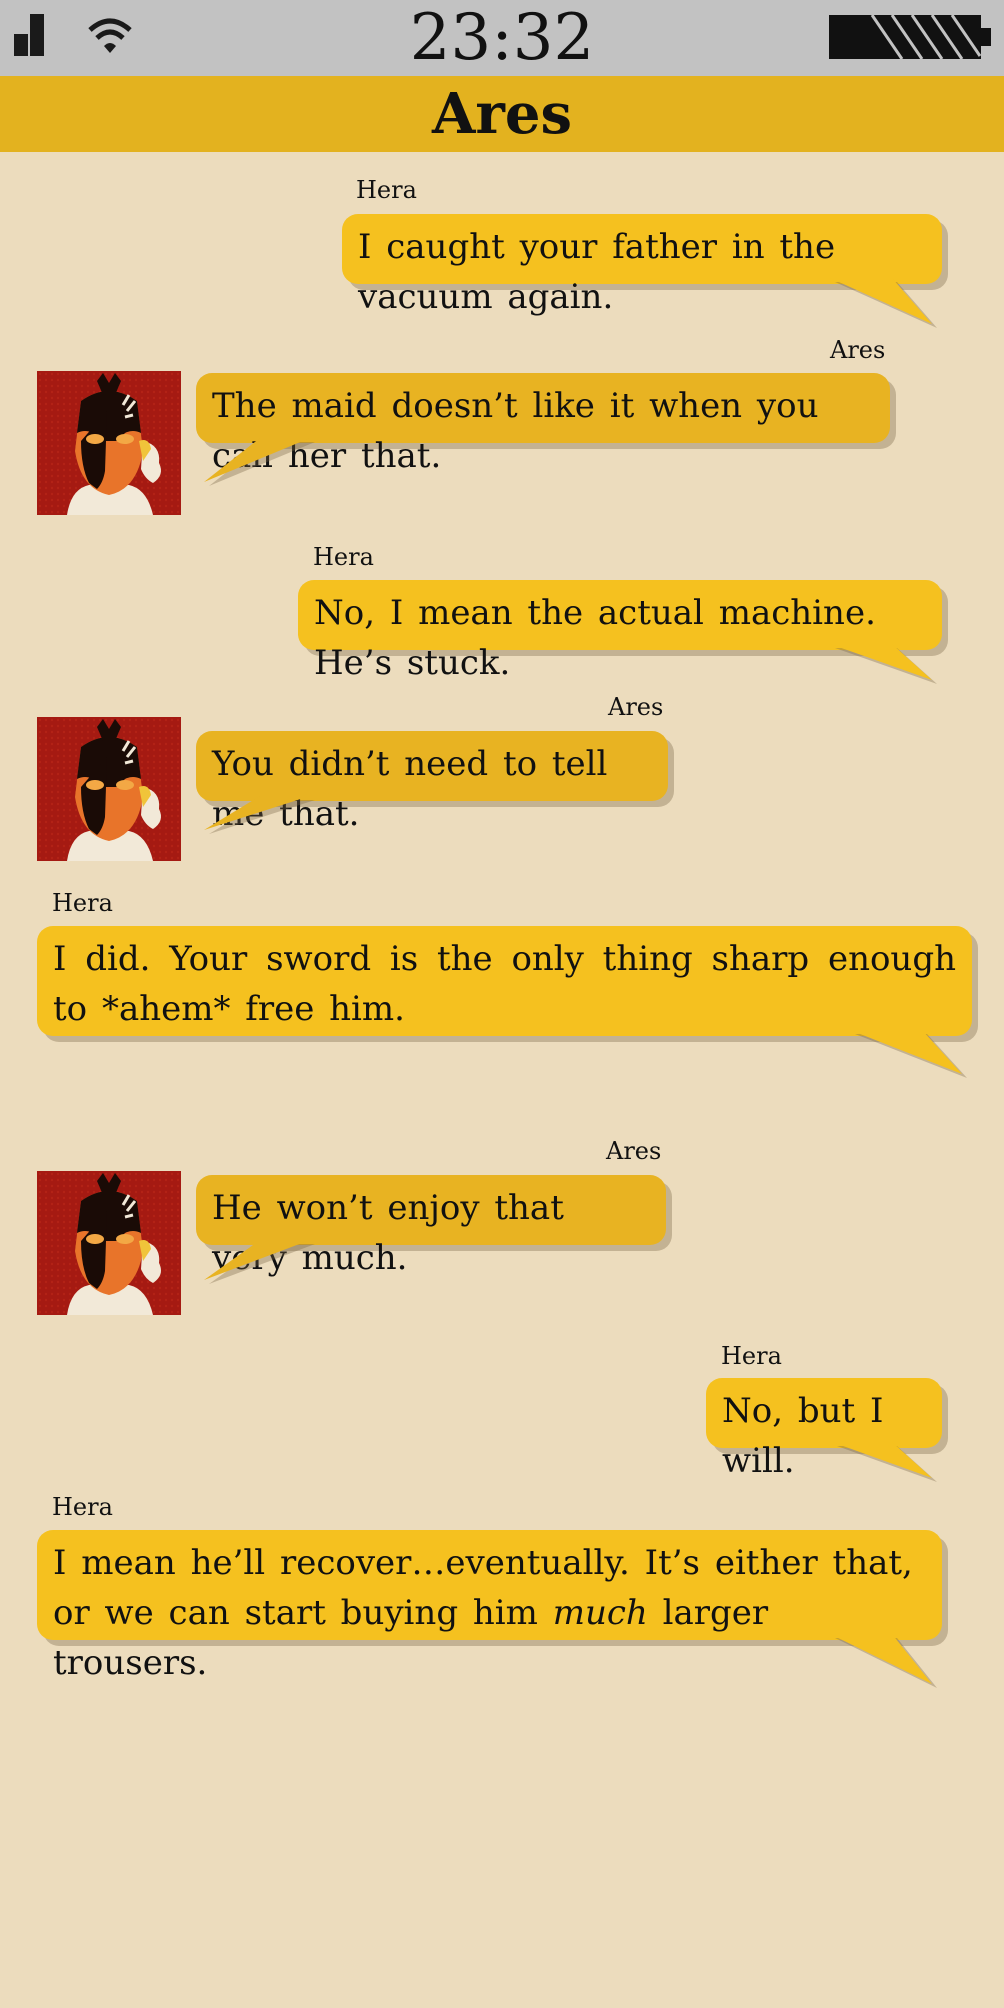  I want to click on chat-header: Ares, so click(502, 114).